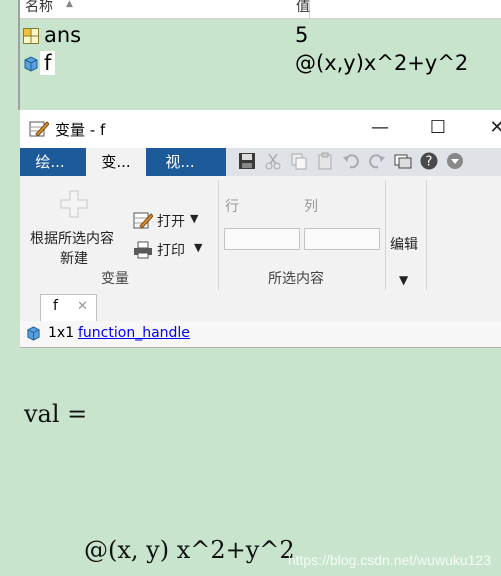 This screenshot has width=501, height=576. I want to click on tab-f-label: f, so click(55, 306).